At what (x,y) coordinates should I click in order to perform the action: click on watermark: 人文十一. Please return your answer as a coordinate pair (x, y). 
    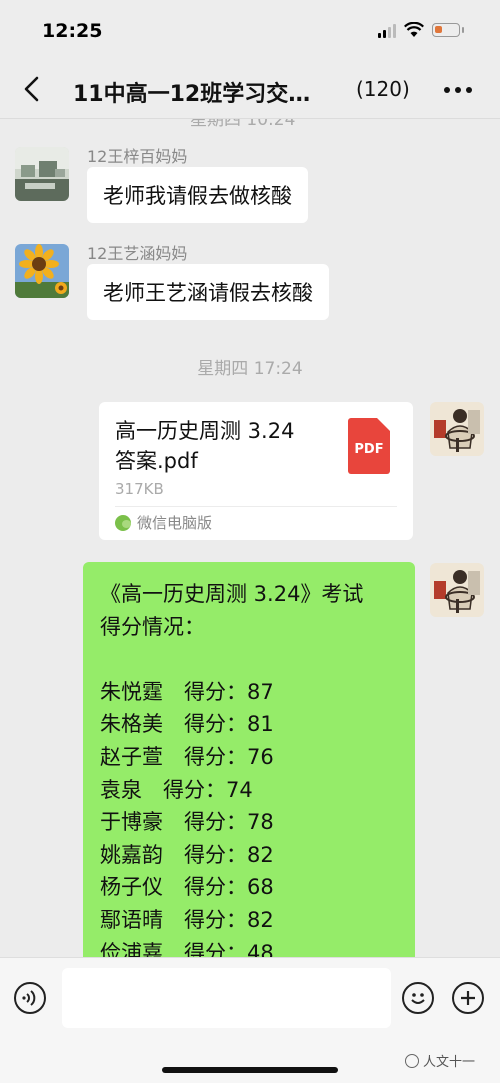
    Looking at the image, I should click on (440, 1060).